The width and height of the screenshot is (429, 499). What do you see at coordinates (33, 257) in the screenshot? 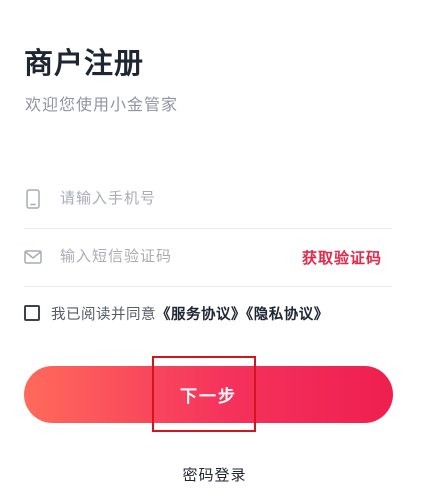
I see `envelope-icon` at bounding box center [33, 257].